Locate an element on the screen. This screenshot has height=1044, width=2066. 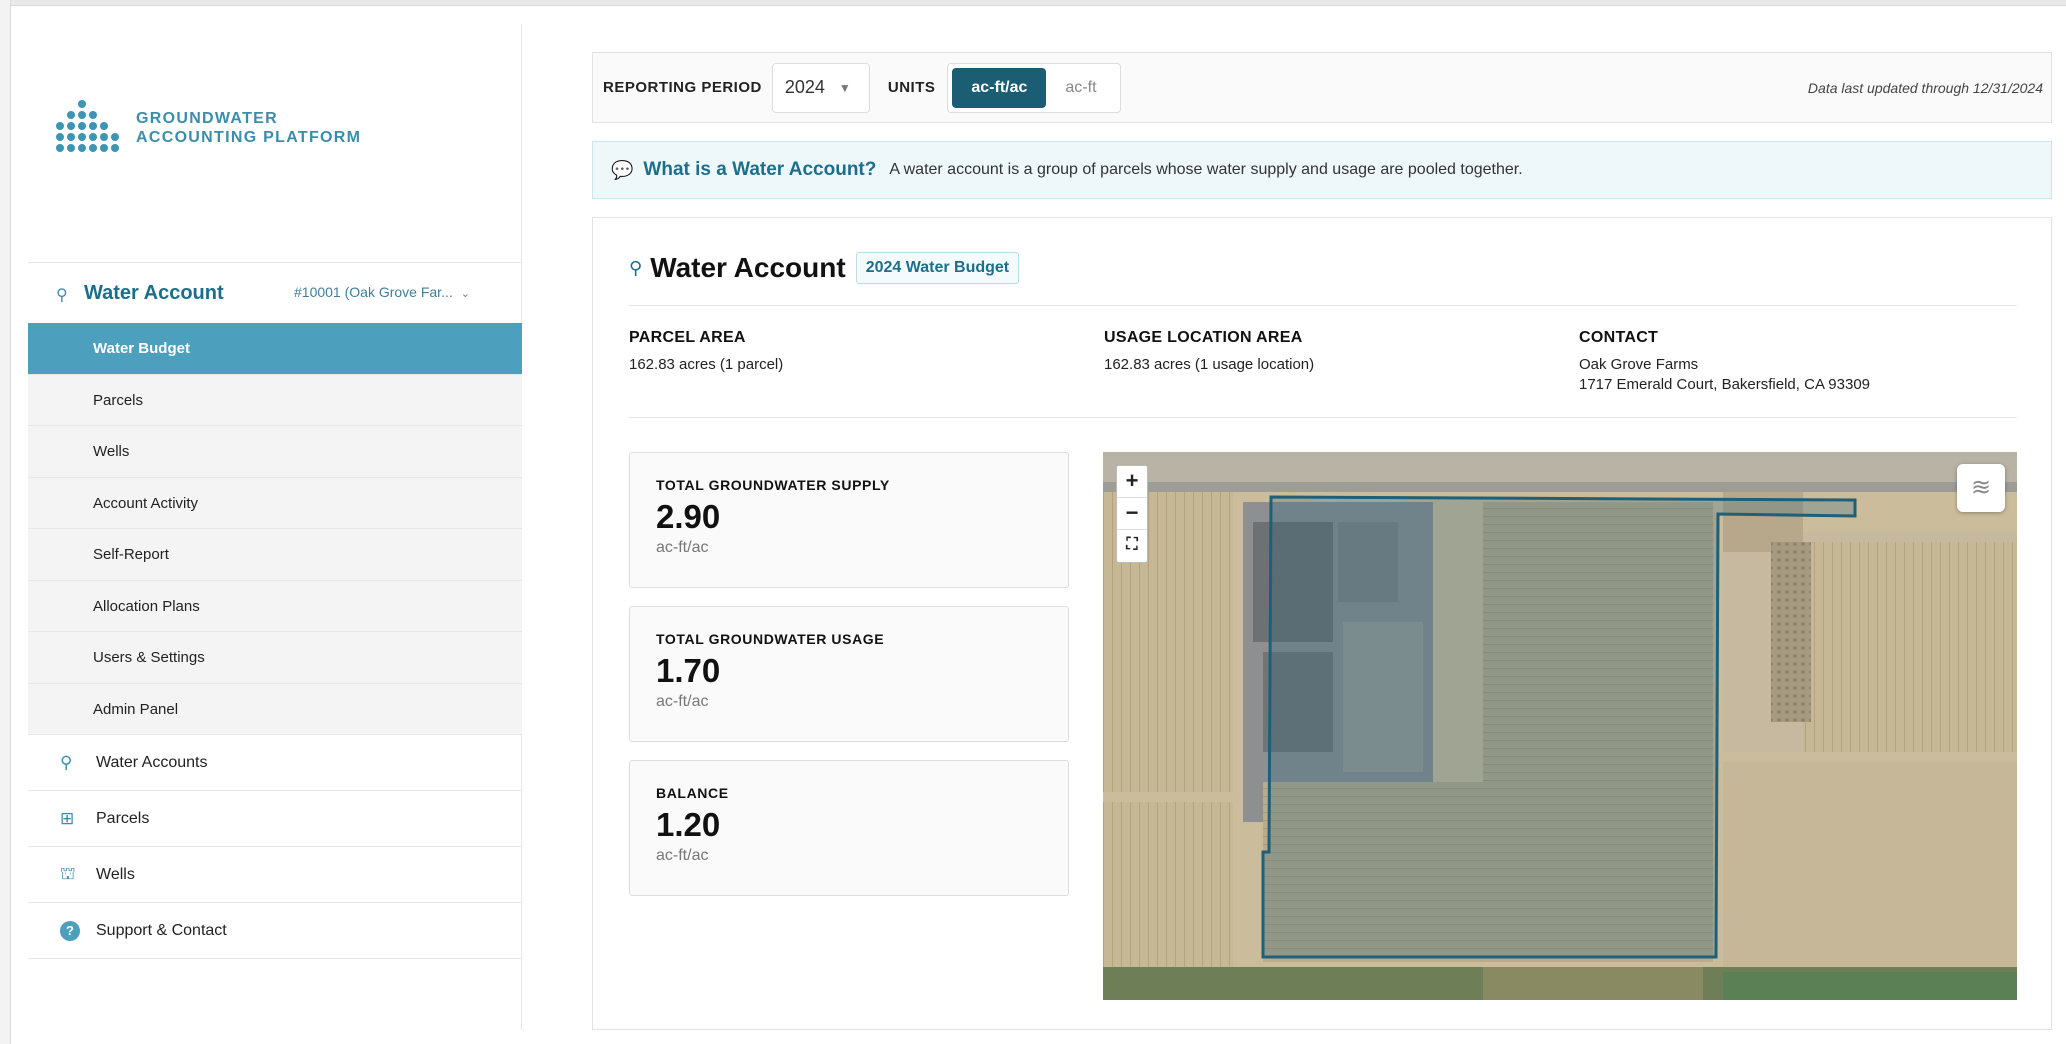
stat-value: 1.70 is located at coordinates (688, 670).